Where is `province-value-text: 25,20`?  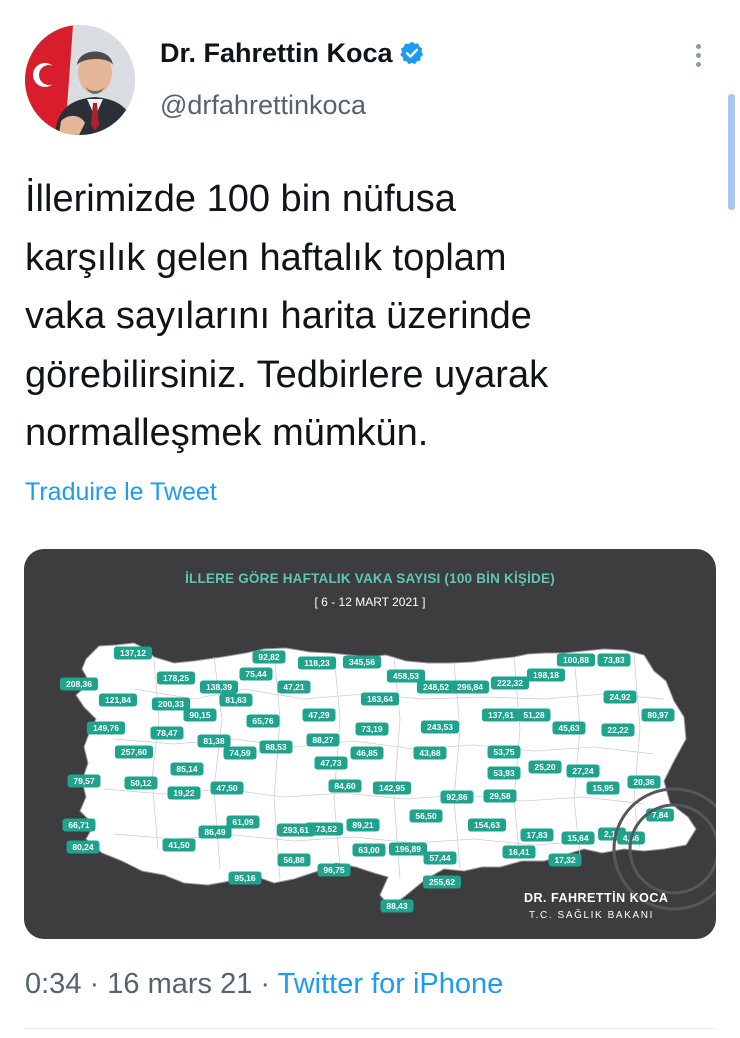 province-value-text: 25,20 is located at coordinates (545, 767).